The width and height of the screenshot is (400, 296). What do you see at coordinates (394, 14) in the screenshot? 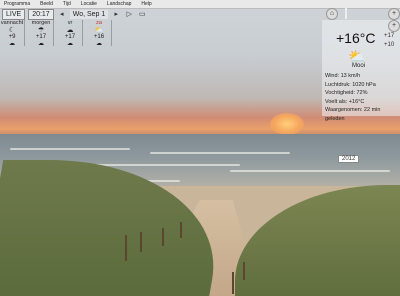
I see `add-icon: +` at bounding box center [394, 14].